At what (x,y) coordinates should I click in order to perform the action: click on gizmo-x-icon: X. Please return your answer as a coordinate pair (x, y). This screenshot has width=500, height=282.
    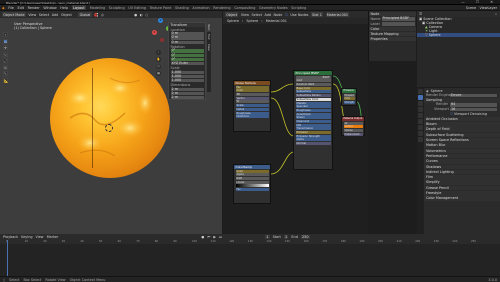
    Looking at the image, I should click on (154, 32).